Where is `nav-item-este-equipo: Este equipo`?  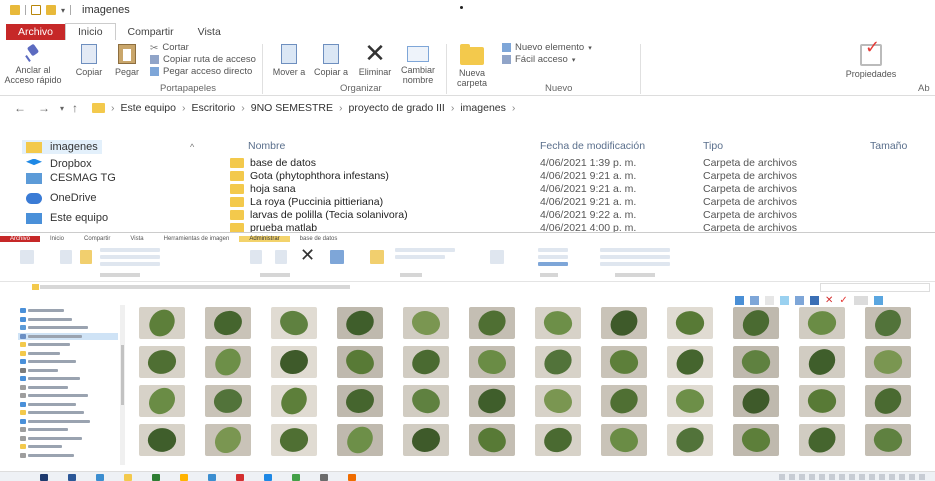 nav-item-este-equipo: Este equipo is located at coordinates (67, 218).